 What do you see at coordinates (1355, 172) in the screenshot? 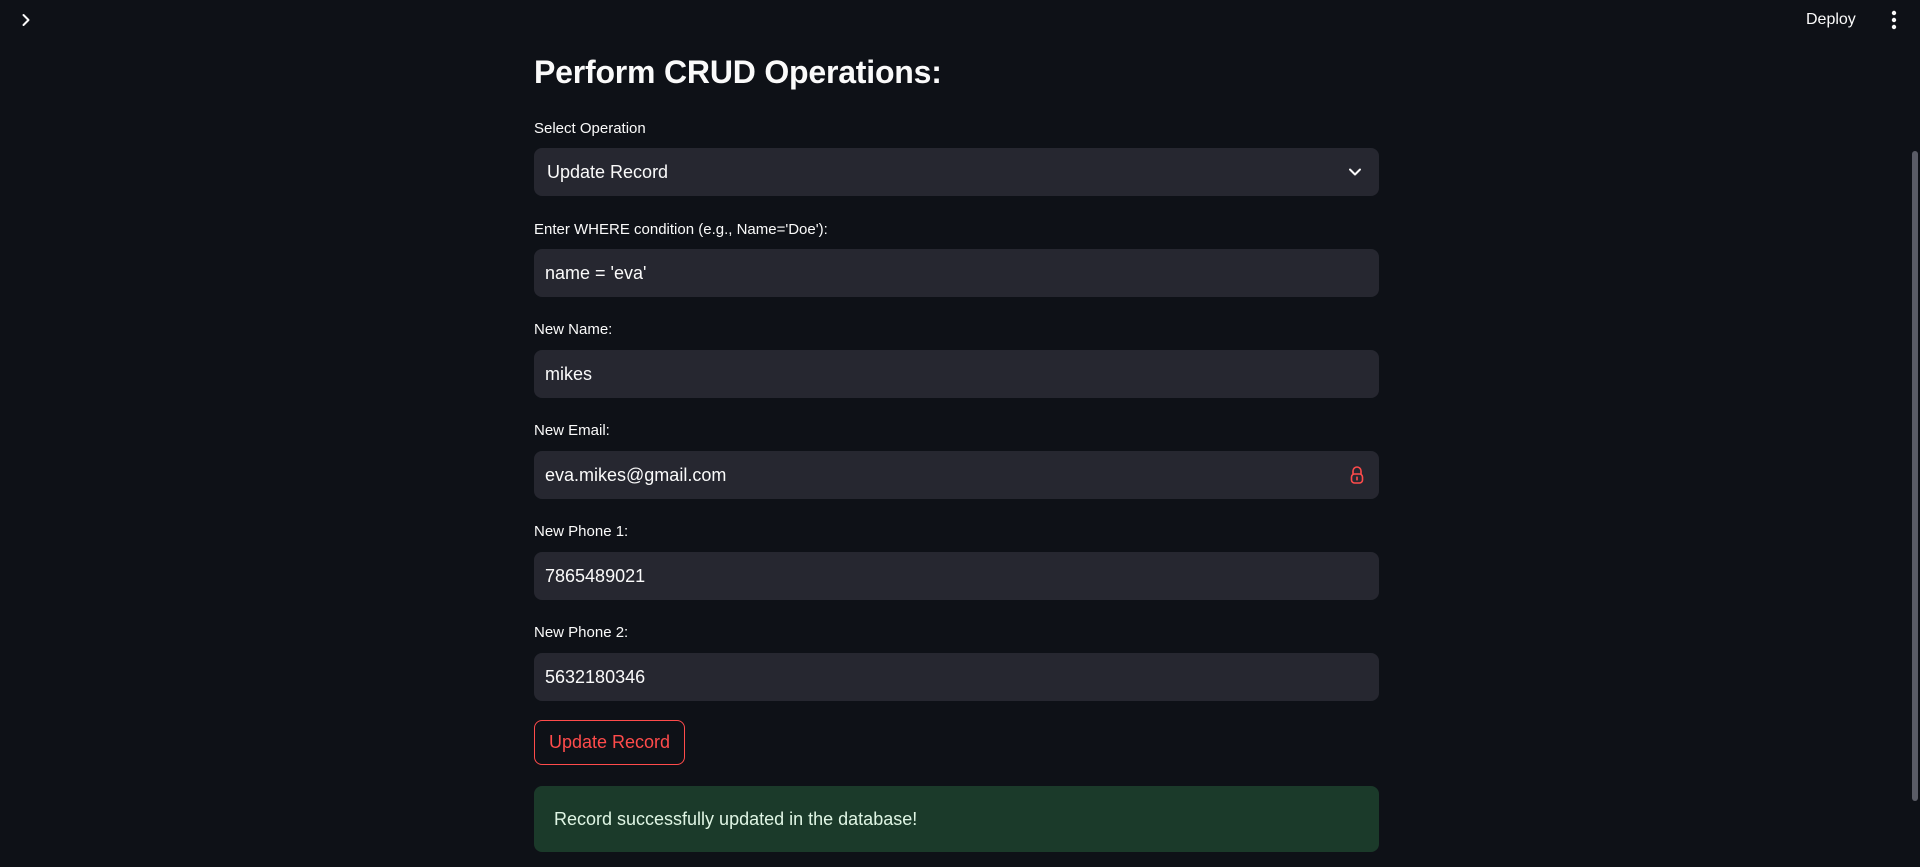
I see `chevron-down-icon` at bounding box center [1355, 172].